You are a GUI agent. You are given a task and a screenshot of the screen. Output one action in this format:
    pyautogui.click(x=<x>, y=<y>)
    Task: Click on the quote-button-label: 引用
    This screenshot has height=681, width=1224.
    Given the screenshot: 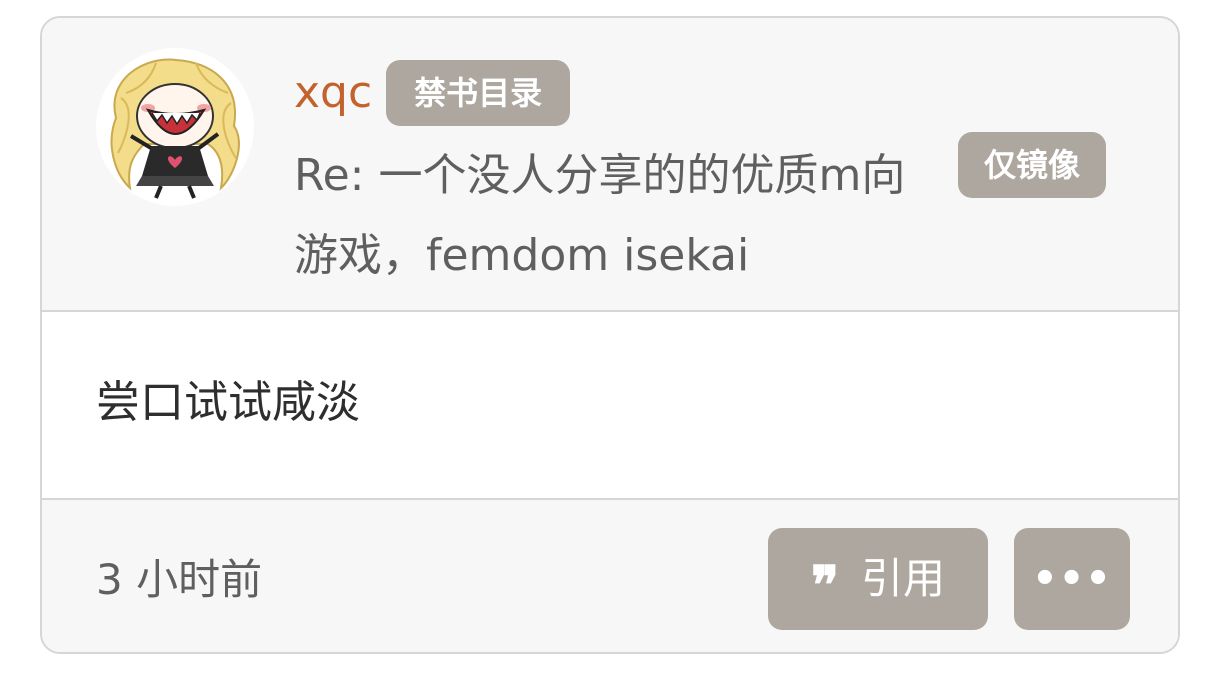 What is the action you would take?
    pyautogui.click(x=902, y=578)
    